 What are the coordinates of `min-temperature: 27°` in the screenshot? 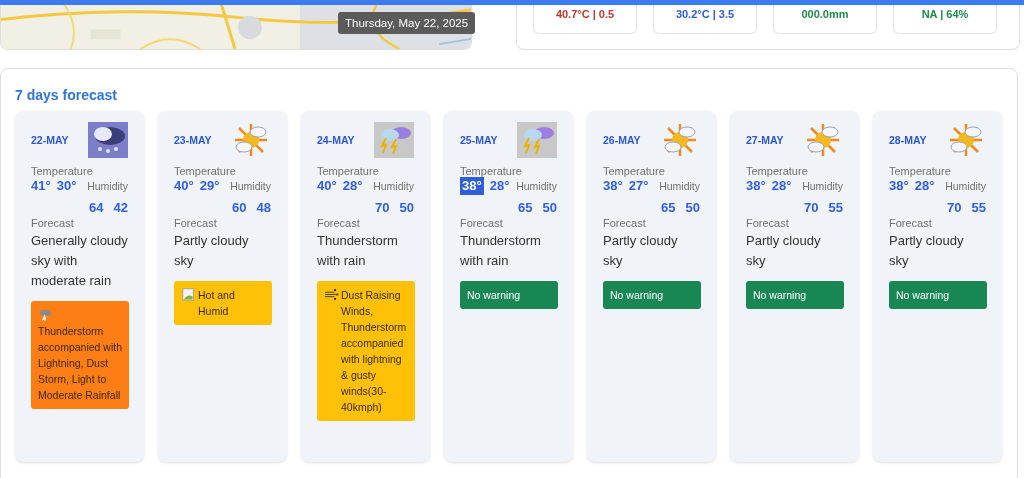 It's located at (638, 186).